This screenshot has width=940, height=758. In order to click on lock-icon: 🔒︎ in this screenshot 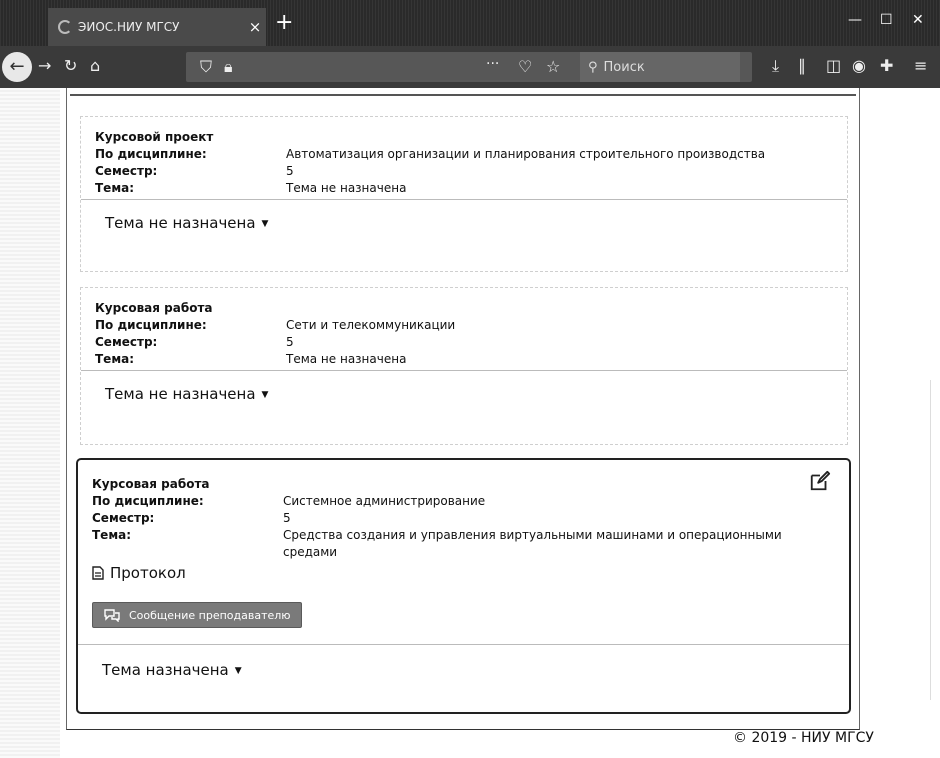, I will do `click(228, 67)`.